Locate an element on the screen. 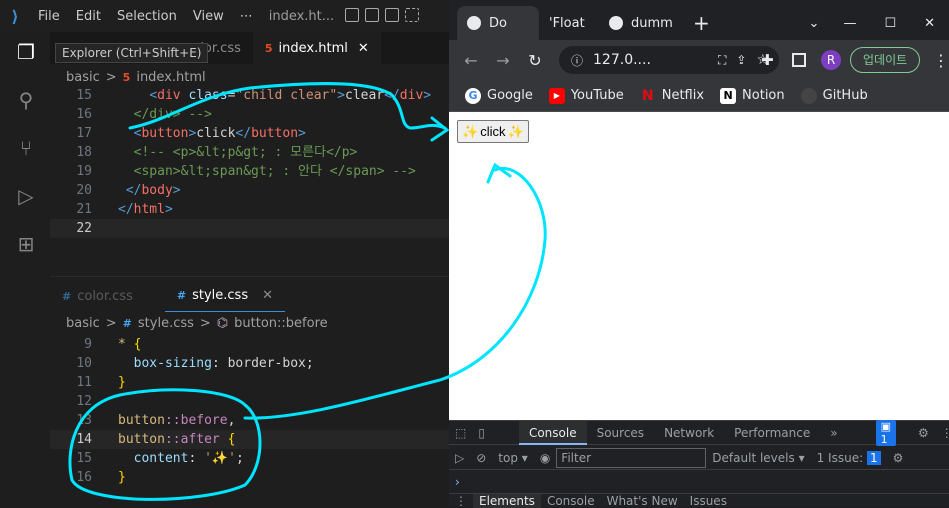  line-number: 10 is located at coordinates (84, 363).